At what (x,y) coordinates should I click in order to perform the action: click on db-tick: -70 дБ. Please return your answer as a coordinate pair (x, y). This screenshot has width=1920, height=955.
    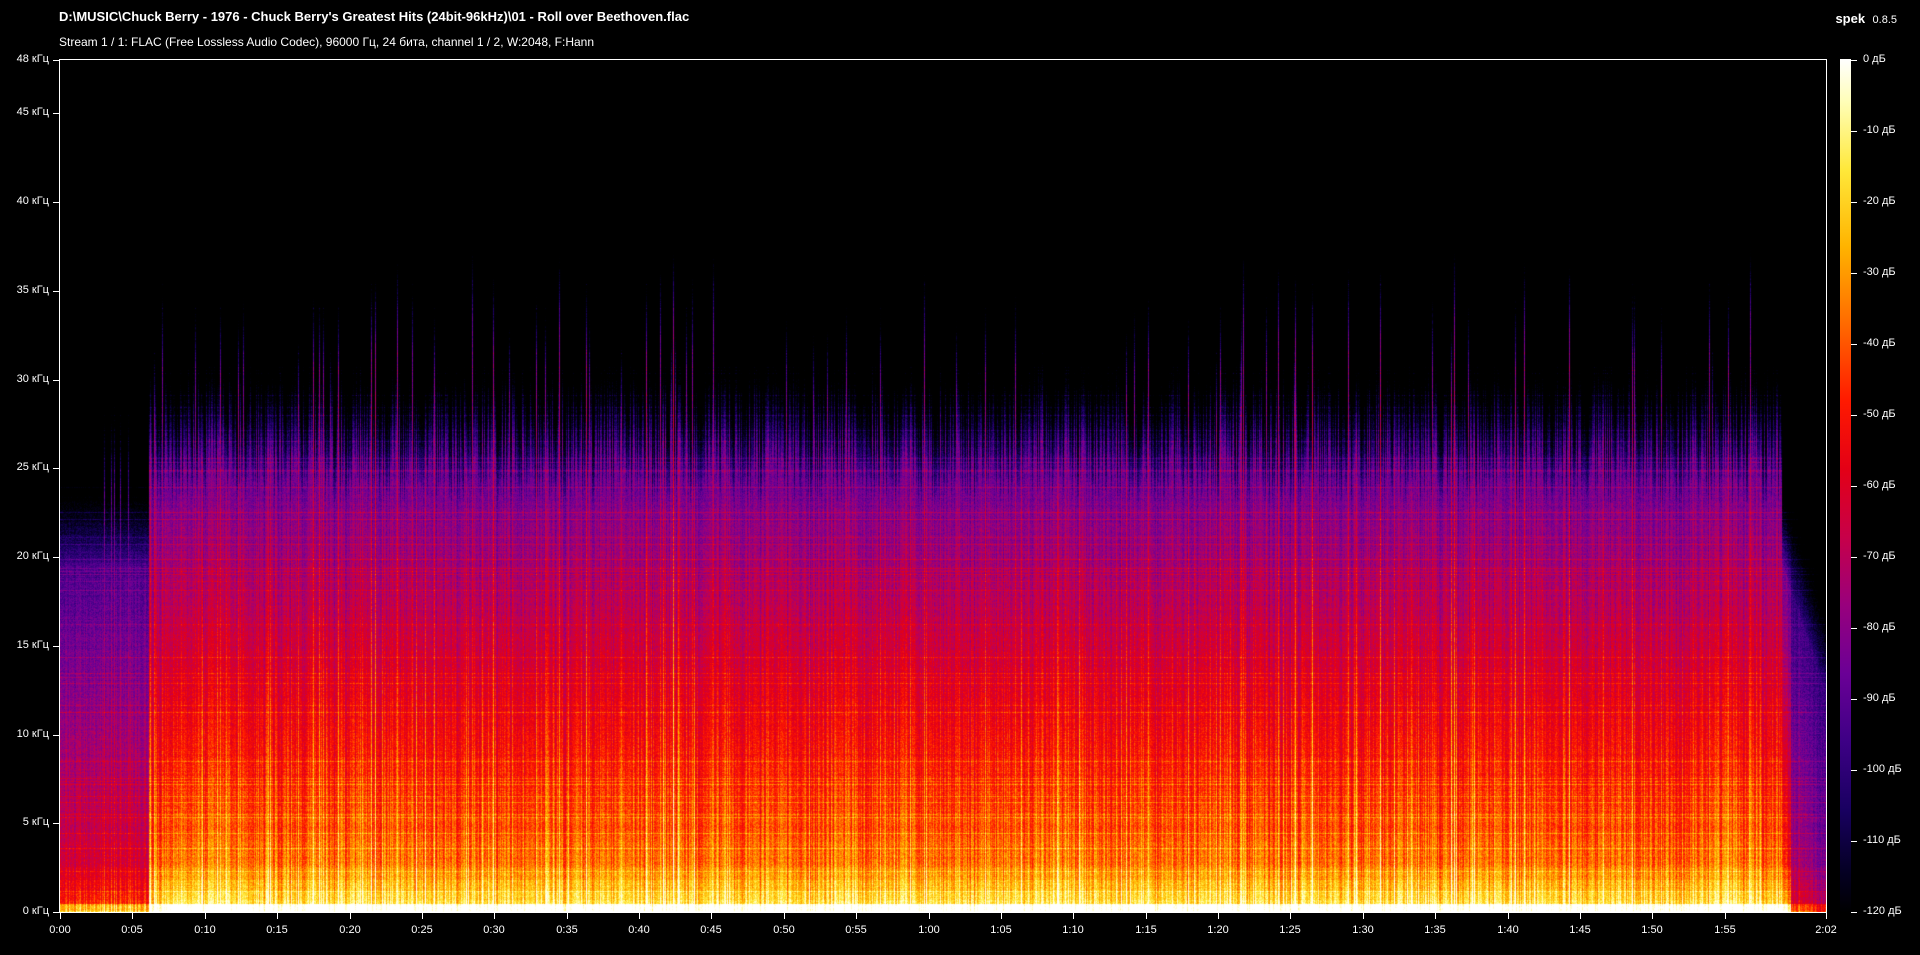
    Looking at the image, I should click on (1885, 556).